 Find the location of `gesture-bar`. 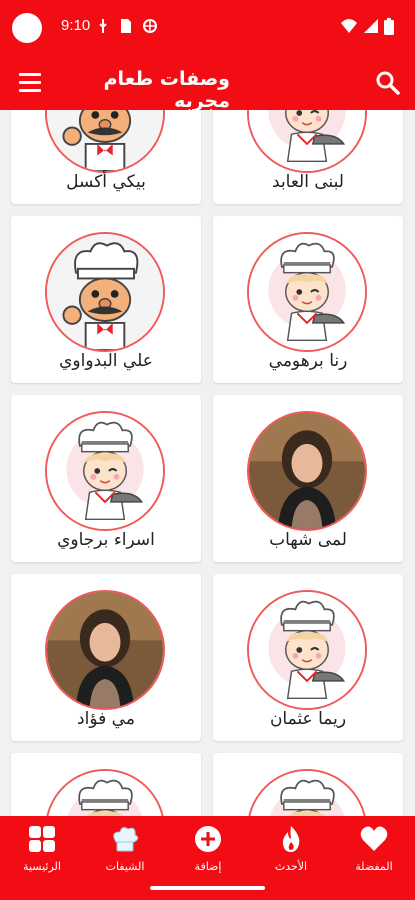

gesture-bar is located at coordinates (207, 888).